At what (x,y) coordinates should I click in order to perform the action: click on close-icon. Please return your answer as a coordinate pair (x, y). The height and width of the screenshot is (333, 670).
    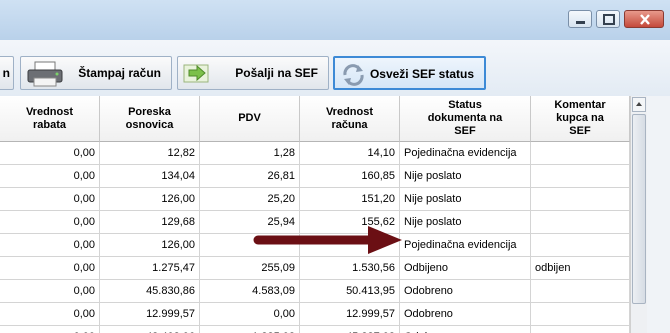
    Looking at the image, I should click on (645, 19).